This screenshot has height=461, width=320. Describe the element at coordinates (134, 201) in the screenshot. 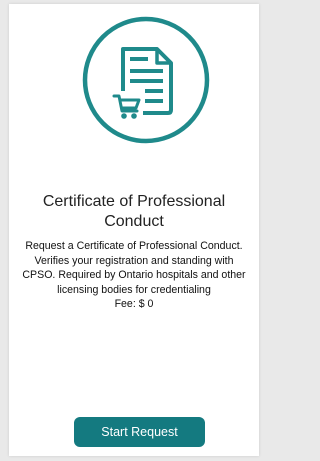

I see `card-title-line-1: Certificate of Professional` at that location.